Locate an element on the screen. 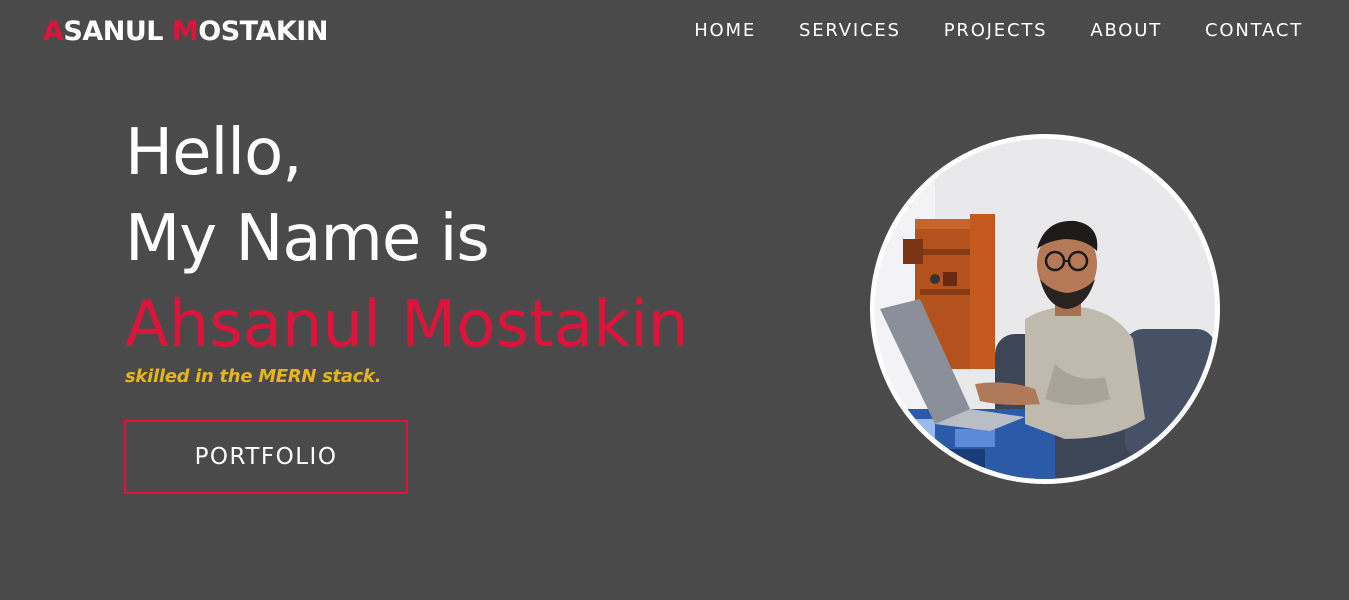 The image size is (1349, 600). hero-name: Ahsanul Mostakin is located at coordinates (407, 325).